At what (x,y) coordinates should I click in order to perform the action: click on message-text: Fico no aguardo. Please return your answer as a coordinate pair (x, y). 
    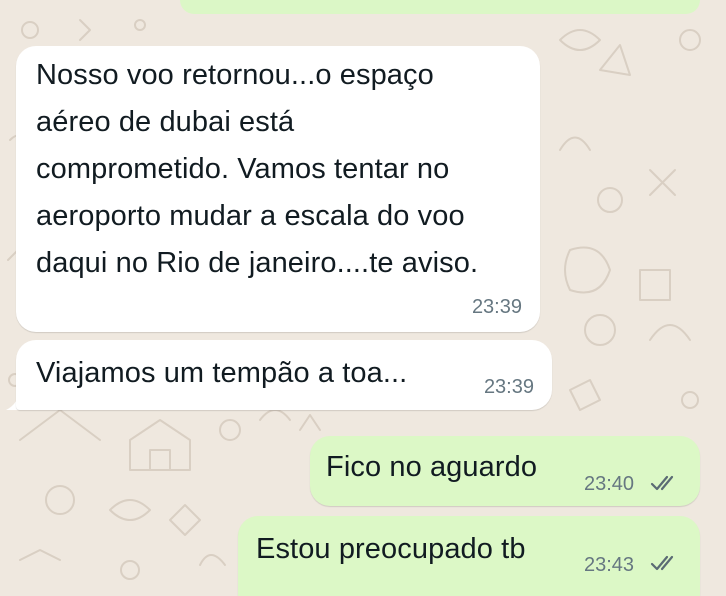
    Looking at the image, I should click on (432, 467).